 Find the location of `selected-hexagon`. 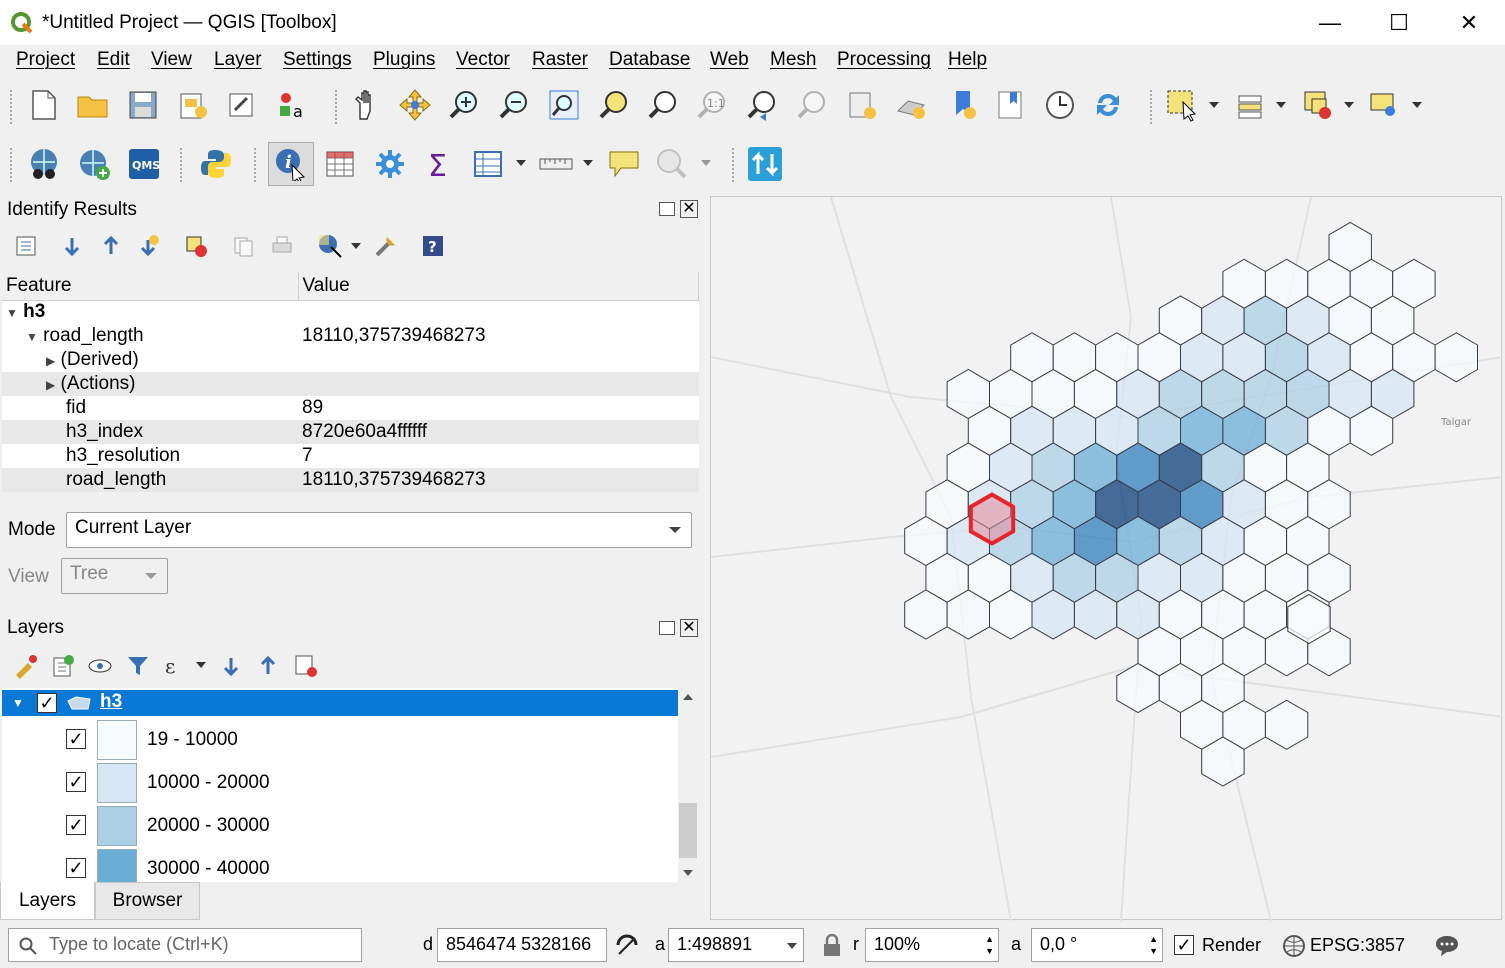

selected-hexagon is located at coordinates (992, 519).